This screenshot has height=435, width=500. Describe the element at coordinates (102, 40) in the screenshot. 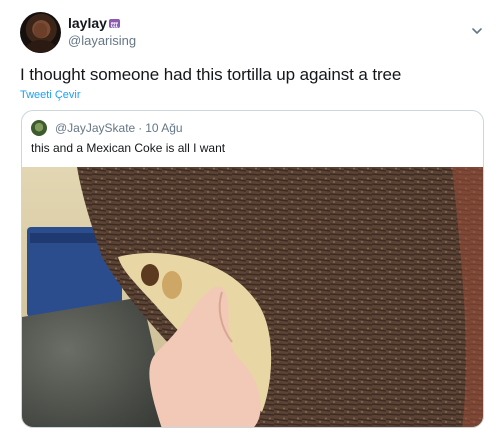

I see `author-handle: @layarising` at that location.